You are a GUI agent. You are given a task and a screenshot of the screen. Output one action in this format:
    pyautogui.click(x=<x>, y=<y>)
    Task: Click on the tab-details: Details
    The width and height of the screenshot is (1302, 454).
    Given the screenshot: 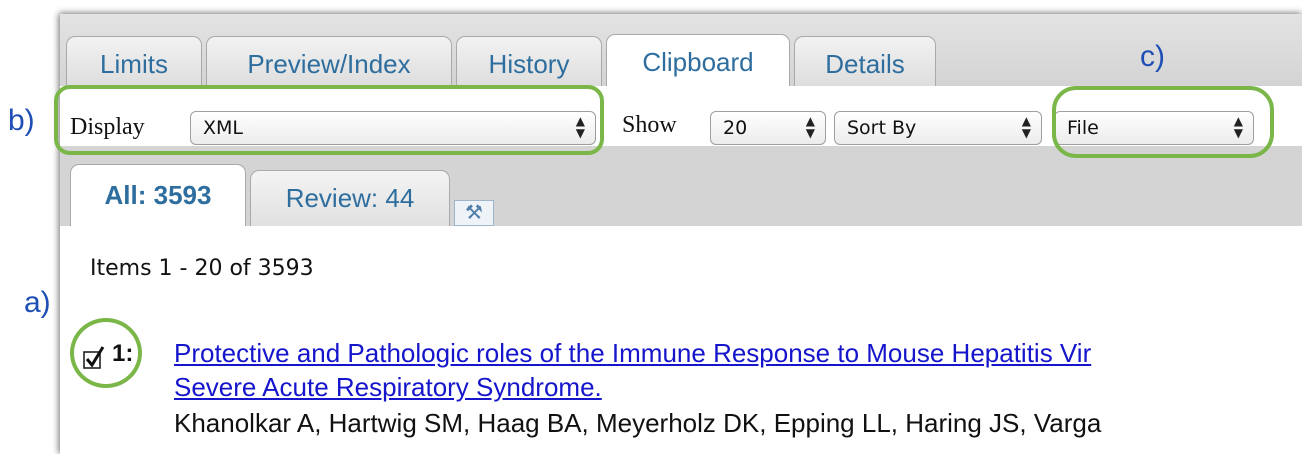 What is the action you would take?
    pyautogui.click(x=865, y=63)
    